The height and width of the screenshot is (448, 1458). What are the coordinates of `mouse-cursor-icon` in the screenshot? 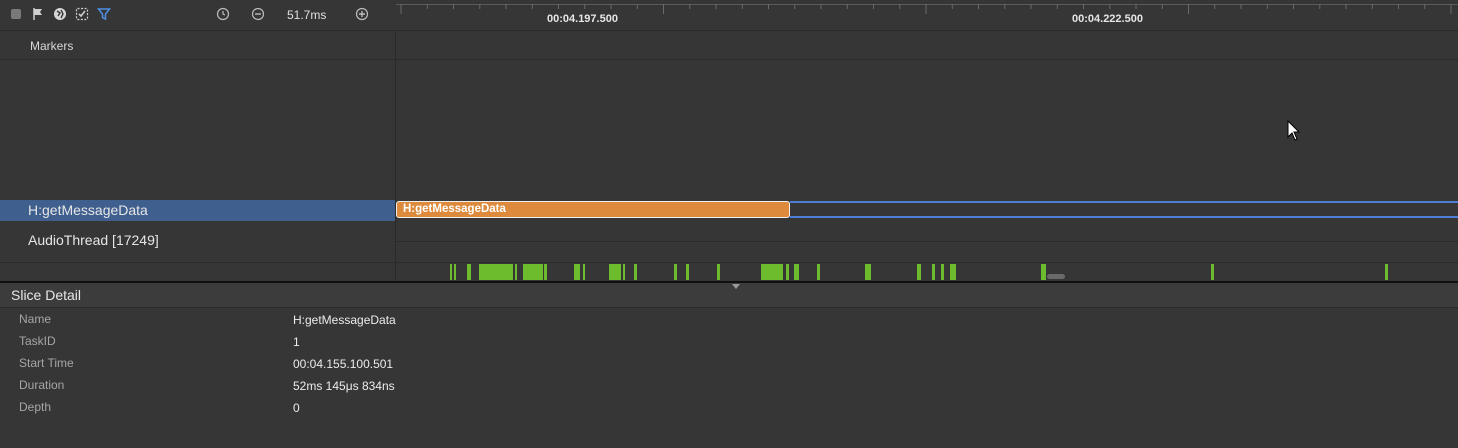 It's located at (1294, 130).